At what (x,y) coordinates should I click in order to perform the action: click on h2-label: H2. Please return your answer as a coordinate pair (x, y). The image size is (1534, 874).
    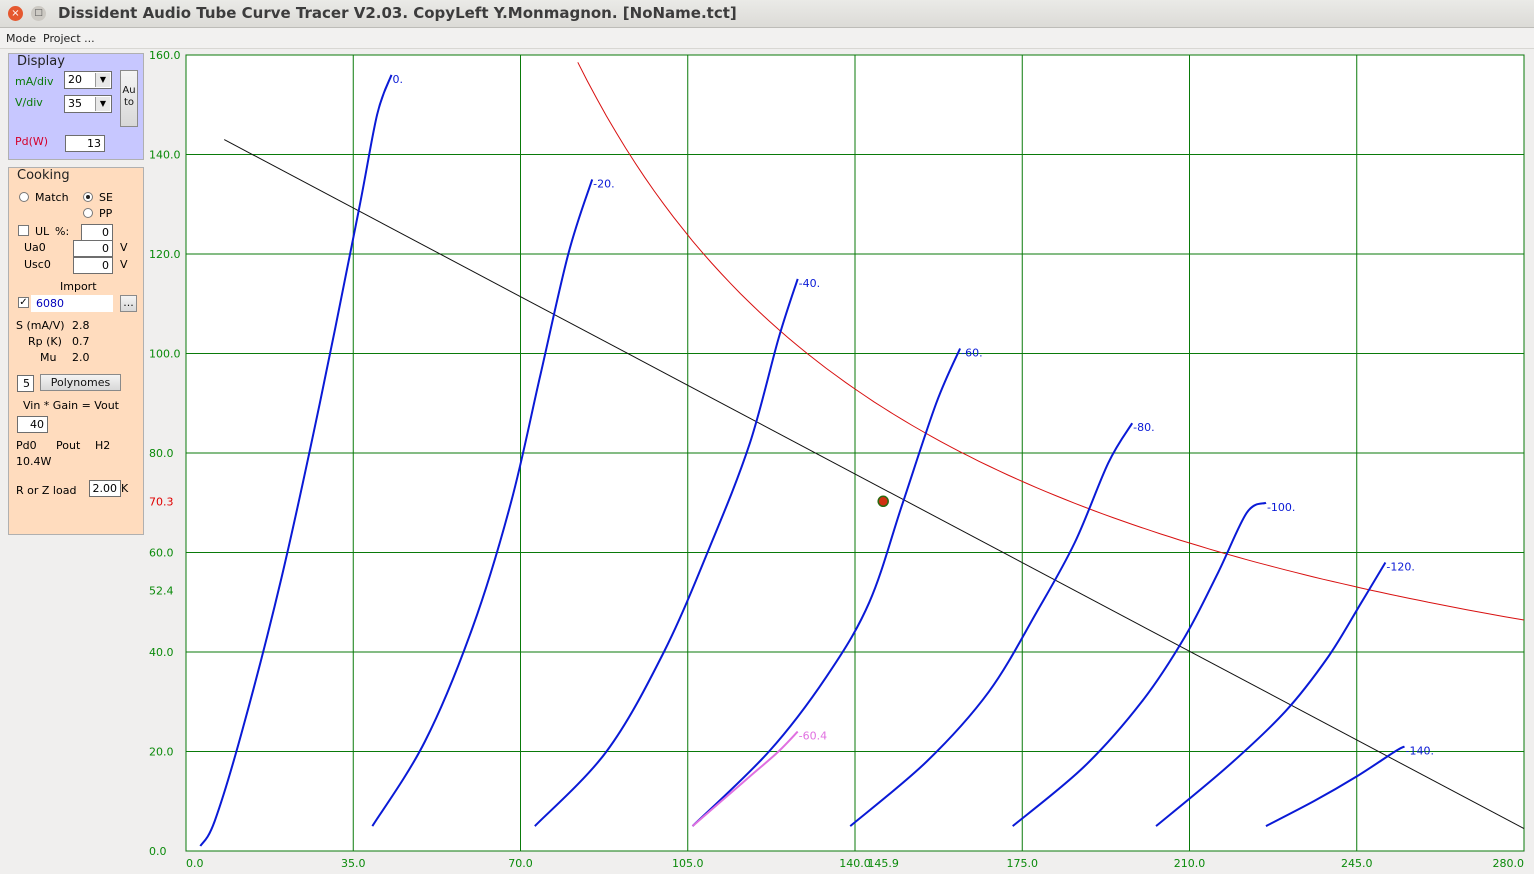
    Looking at the image, I should click on (103, 445).